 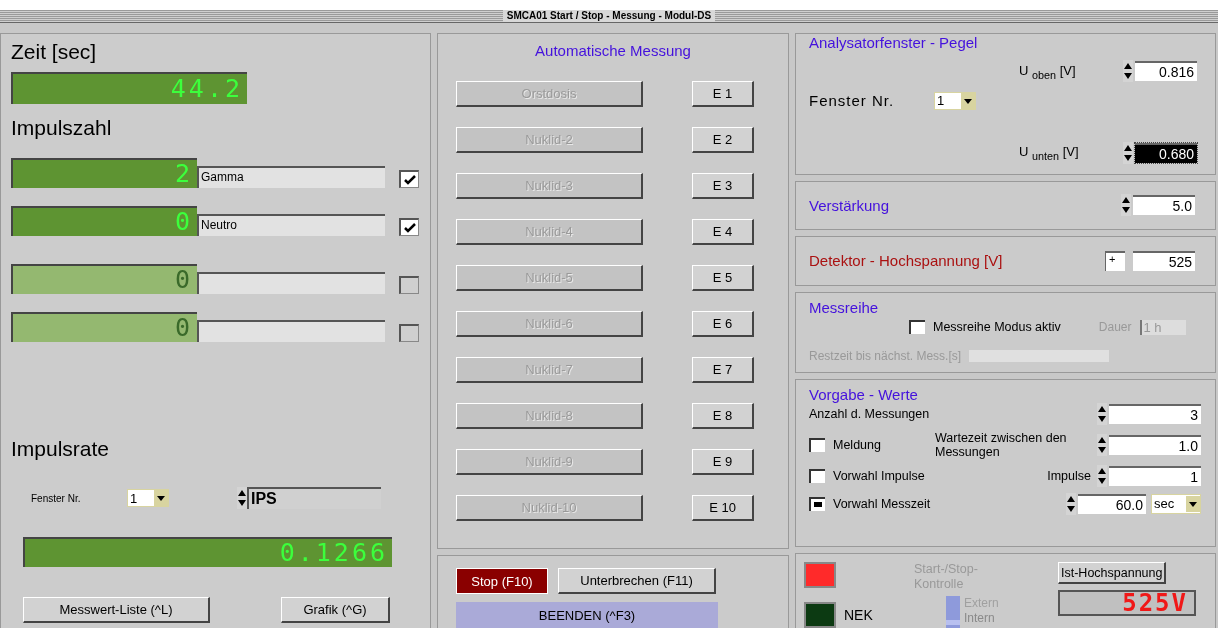 What do you see at coordinates (335, 610) in the screenshot?
I see `chart-button: Grafik (^G)` at bounding box center [335, 610].